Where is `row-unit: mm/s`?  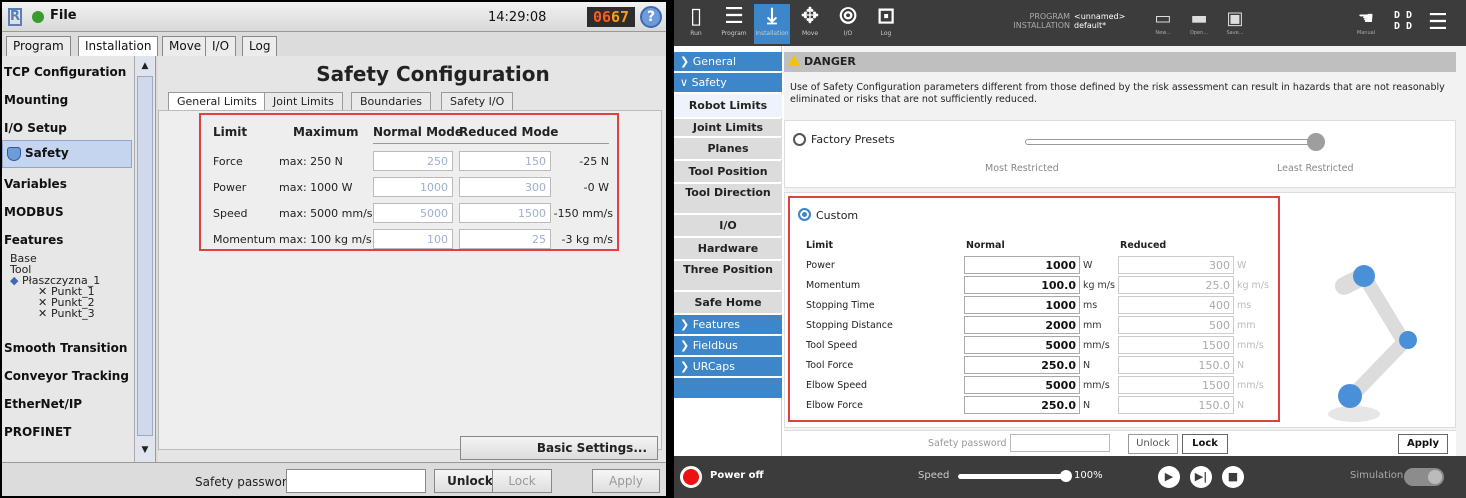 row-unit: mm/s is located at coordinates (1096, 385).